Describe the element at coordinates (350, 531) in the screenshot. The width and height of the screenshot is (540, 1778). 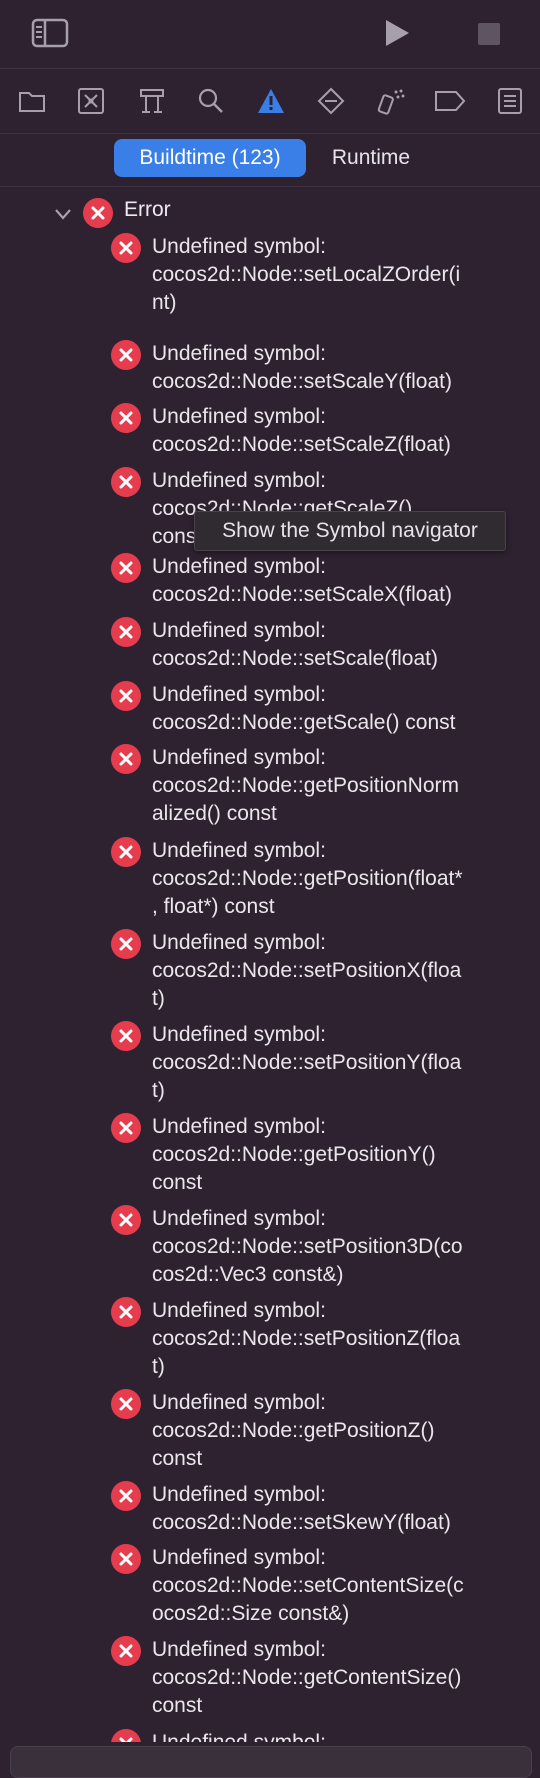
I see `tooltip: Show the Symbol navigator` at that location.